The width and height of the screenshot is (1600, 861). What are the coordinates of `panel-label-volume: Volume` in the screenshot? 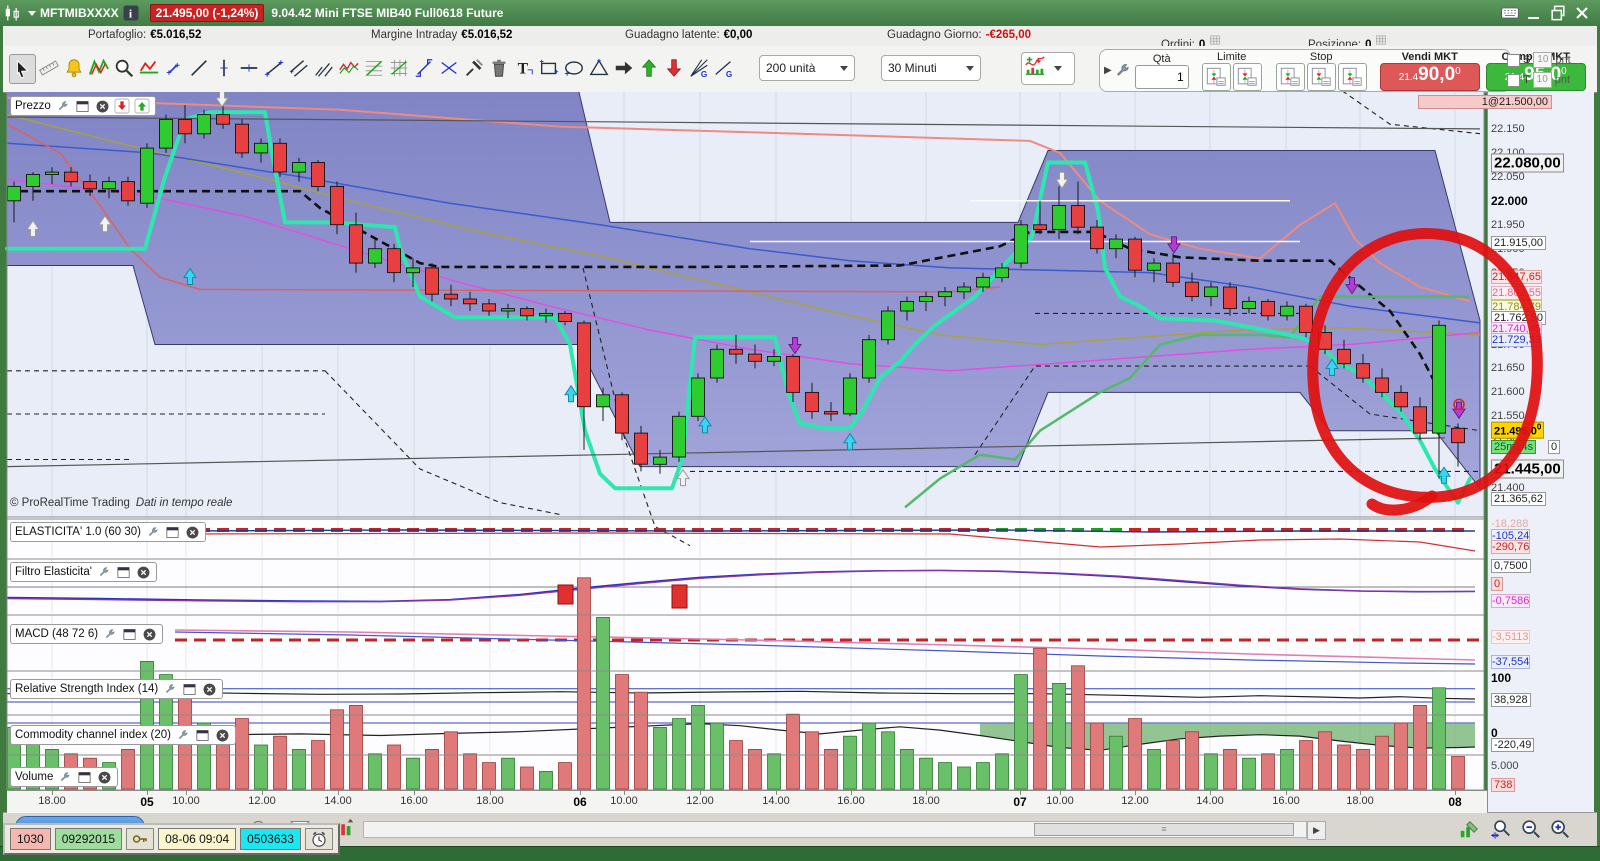 It's located at (64, 777).